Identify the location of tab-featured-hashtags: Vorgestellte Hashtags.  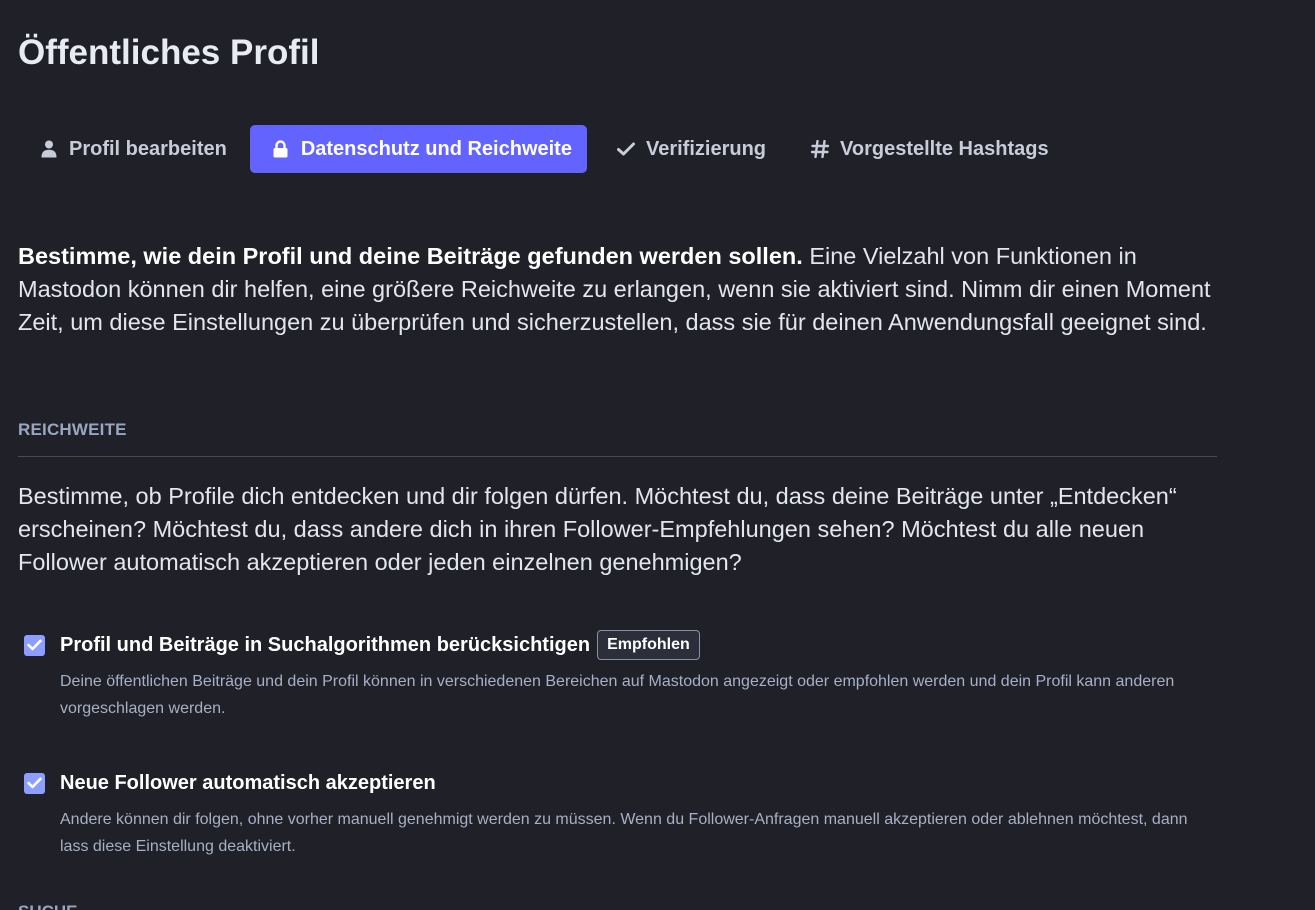
(926, 149).